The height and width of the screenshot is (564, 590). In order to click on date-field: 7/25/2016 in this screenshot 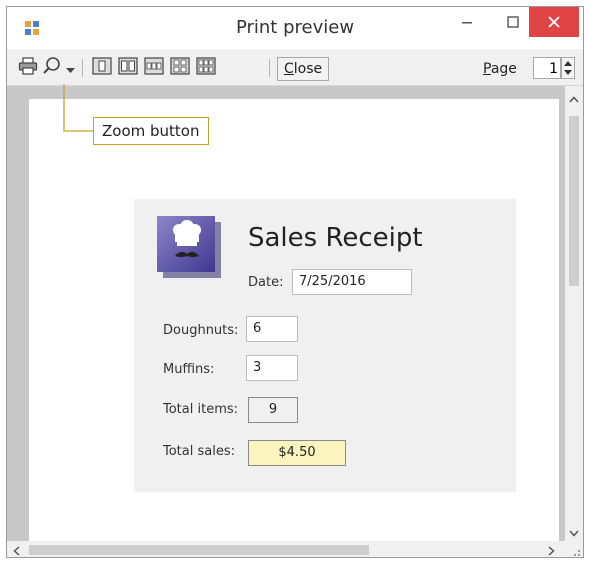, I will do `click(352, 282)`.